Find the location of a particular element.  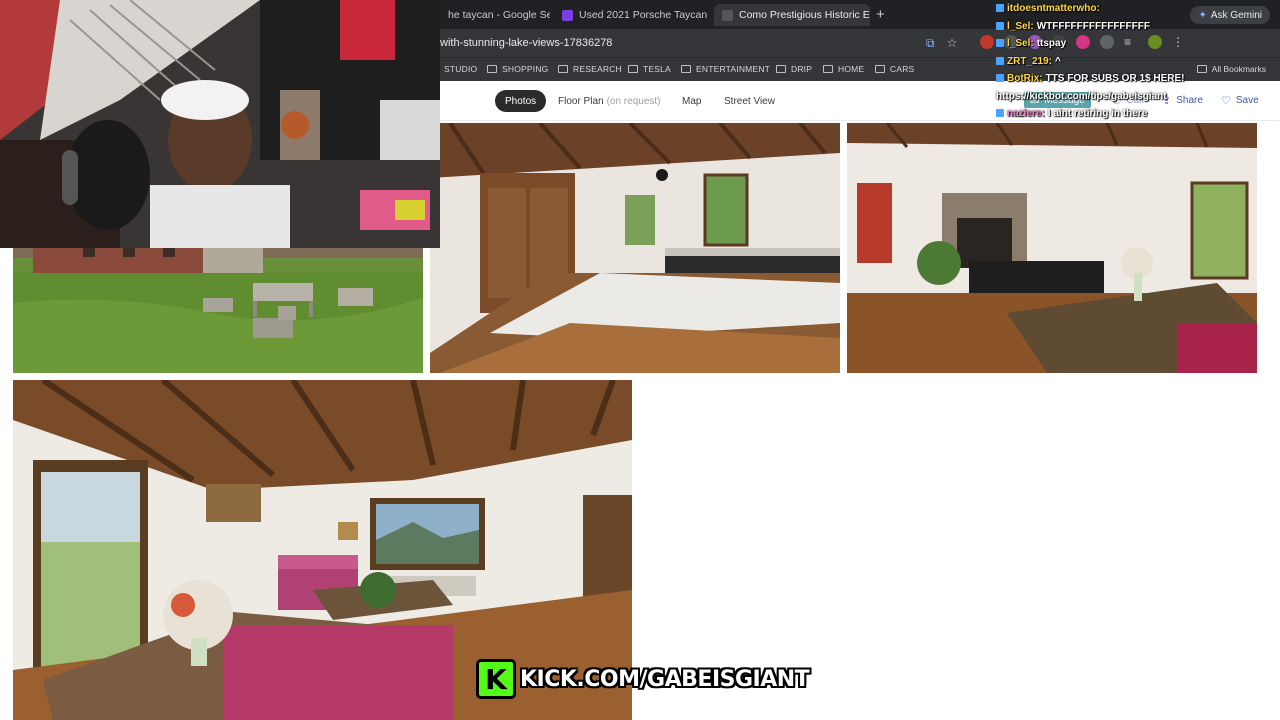

bookmark-label: HOME is located at coordinates (851, 69).